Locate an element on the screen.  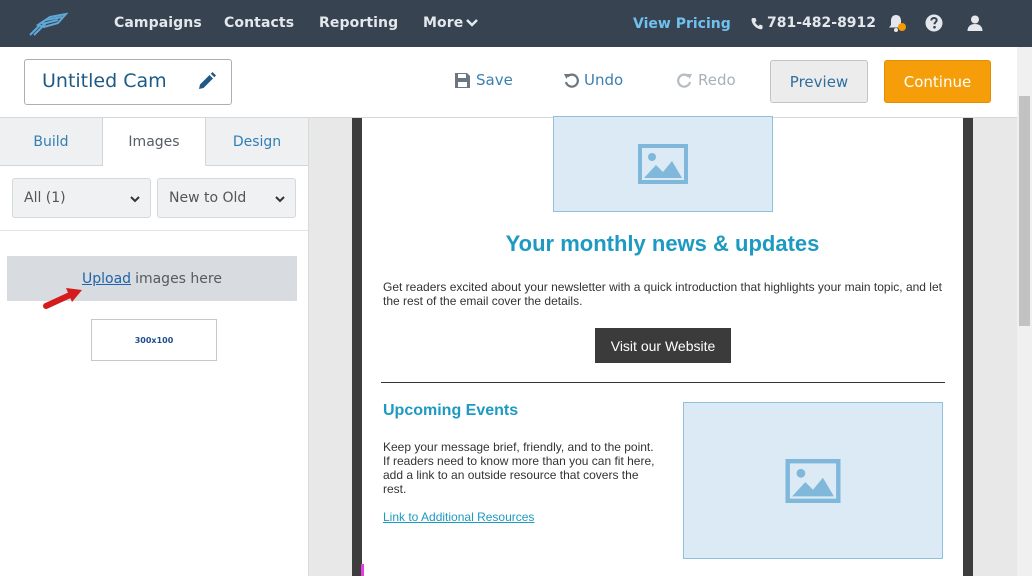
redo-label: Redo is located at coordinates (717, 80).